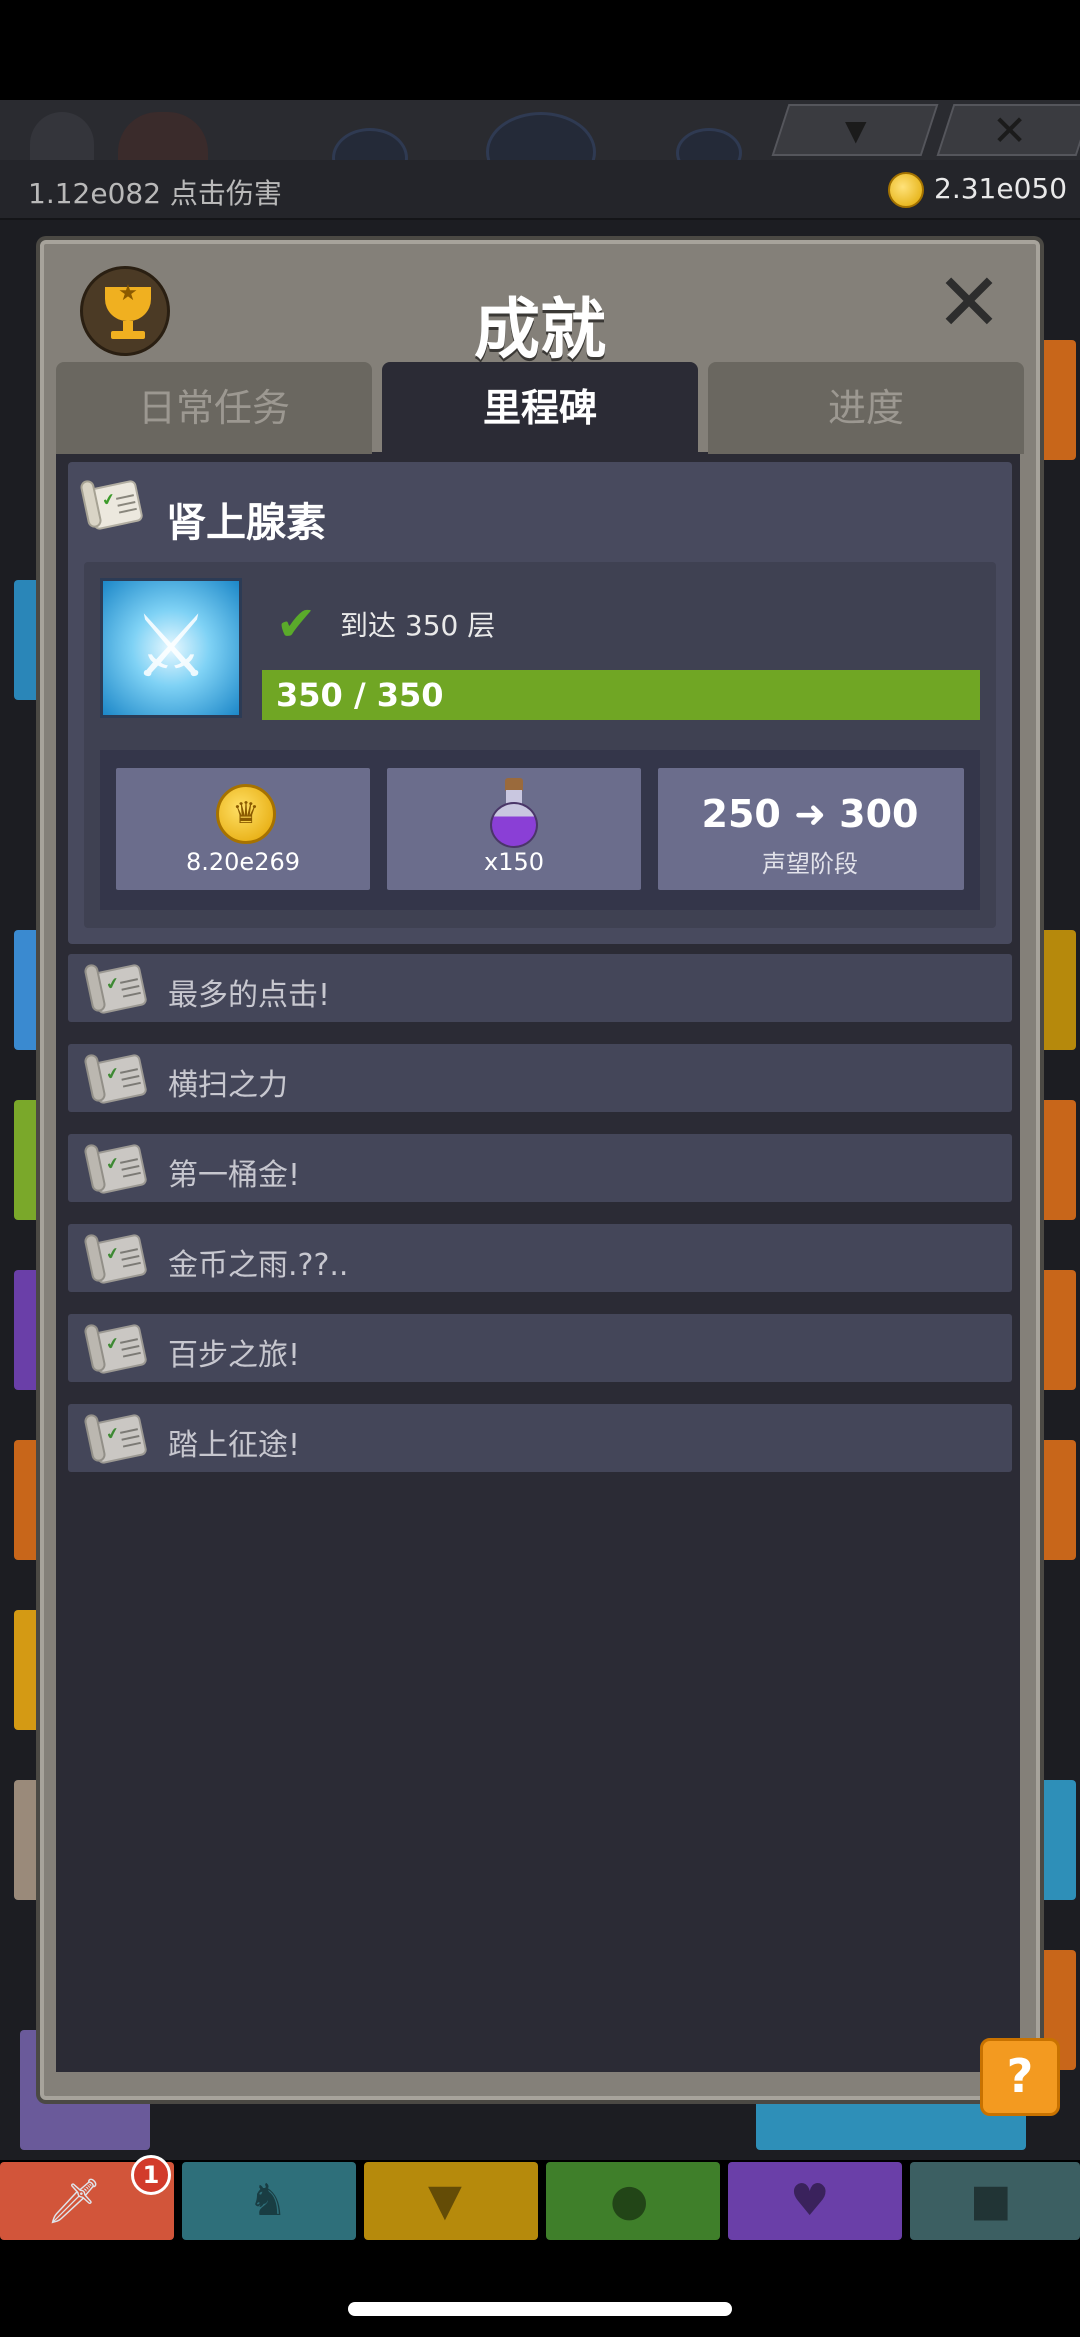 This screenshot has height=2337, width=1080. I want to click on reward-gold-amount: 8.20e269, so click(242, 862).